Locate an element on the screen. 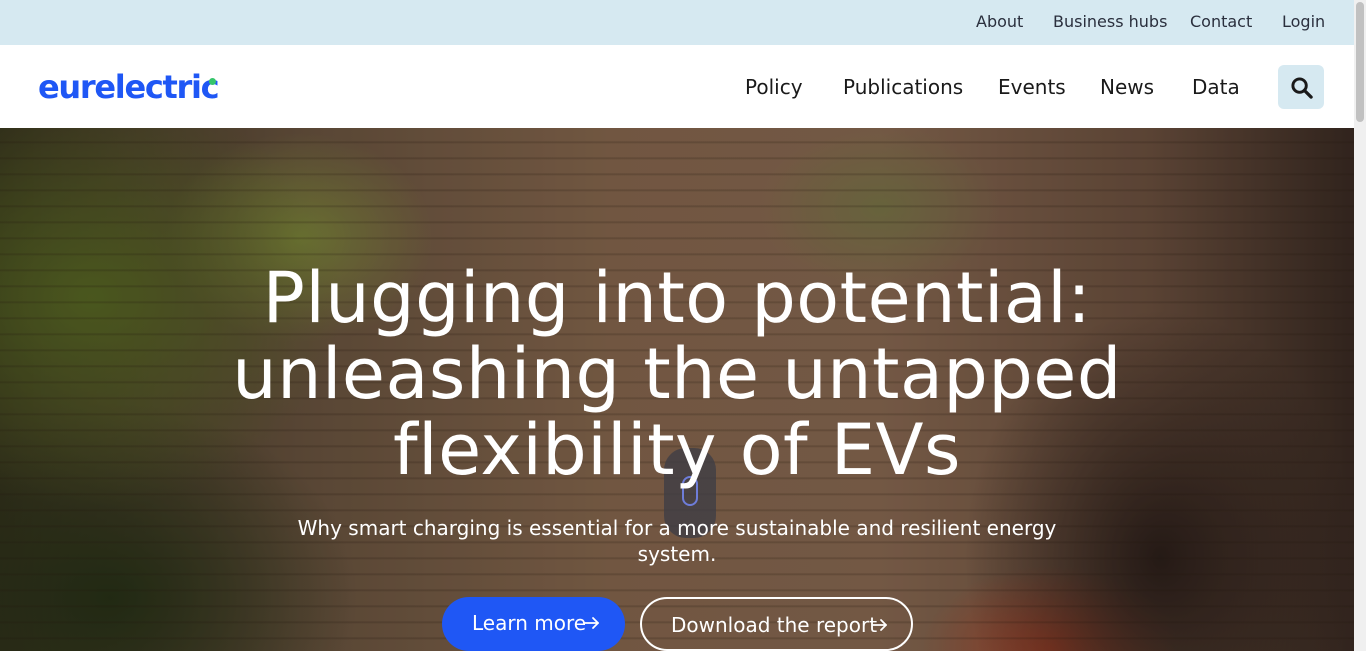 This screenshot has width=1366, height=651. nav-item-events: Events is located at coordinates (1032, 87).